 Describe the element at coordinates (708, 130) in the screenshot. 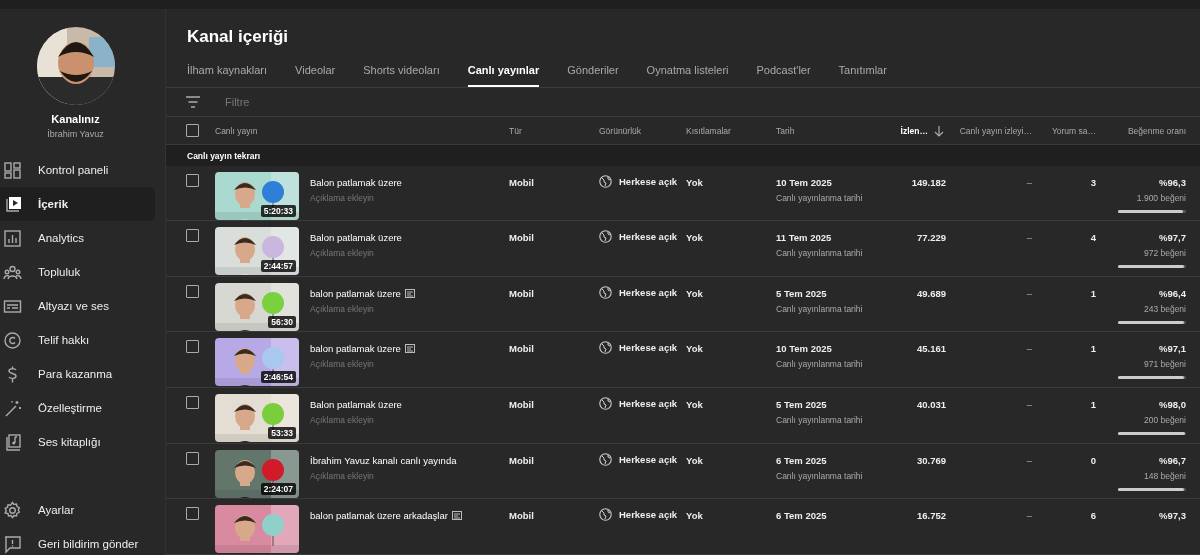

I see `column-header: Kısıtlamalar` at that location.